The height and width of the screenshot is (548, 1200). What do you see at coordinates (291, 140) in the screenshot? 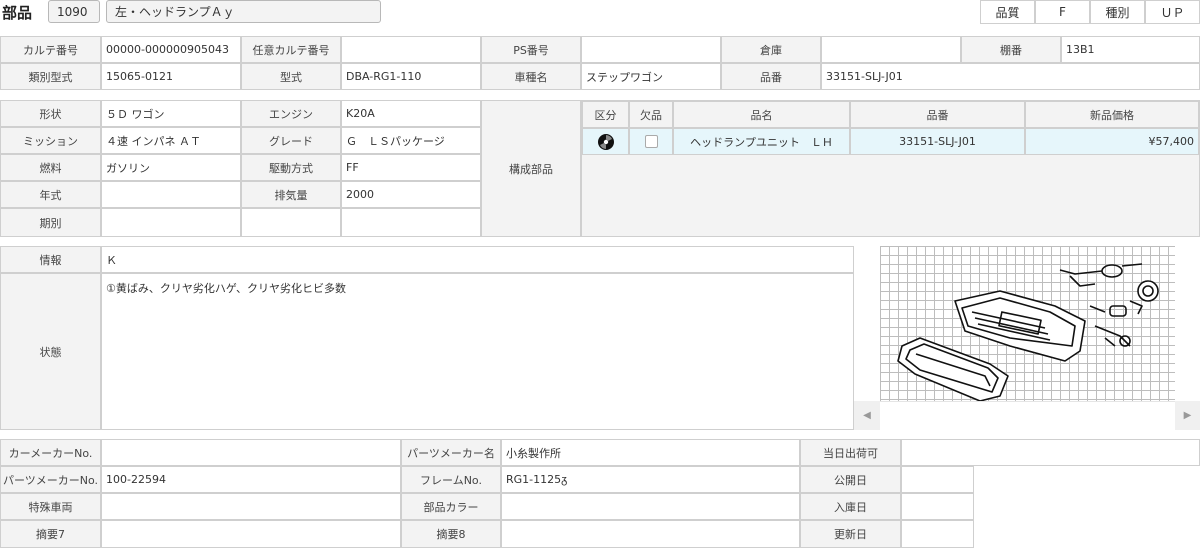
I see `grade-label: グレード` at bounding box center [291, 140].